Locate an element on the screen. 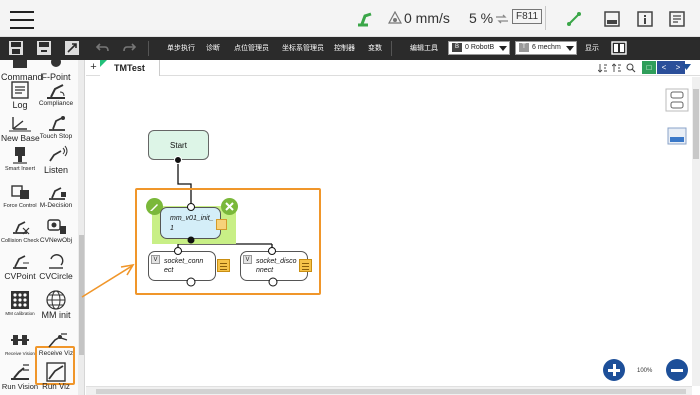 The height and width of the screenshot is (395, 700). socket-disconnect-output-port is located at coordinates (273, 282).